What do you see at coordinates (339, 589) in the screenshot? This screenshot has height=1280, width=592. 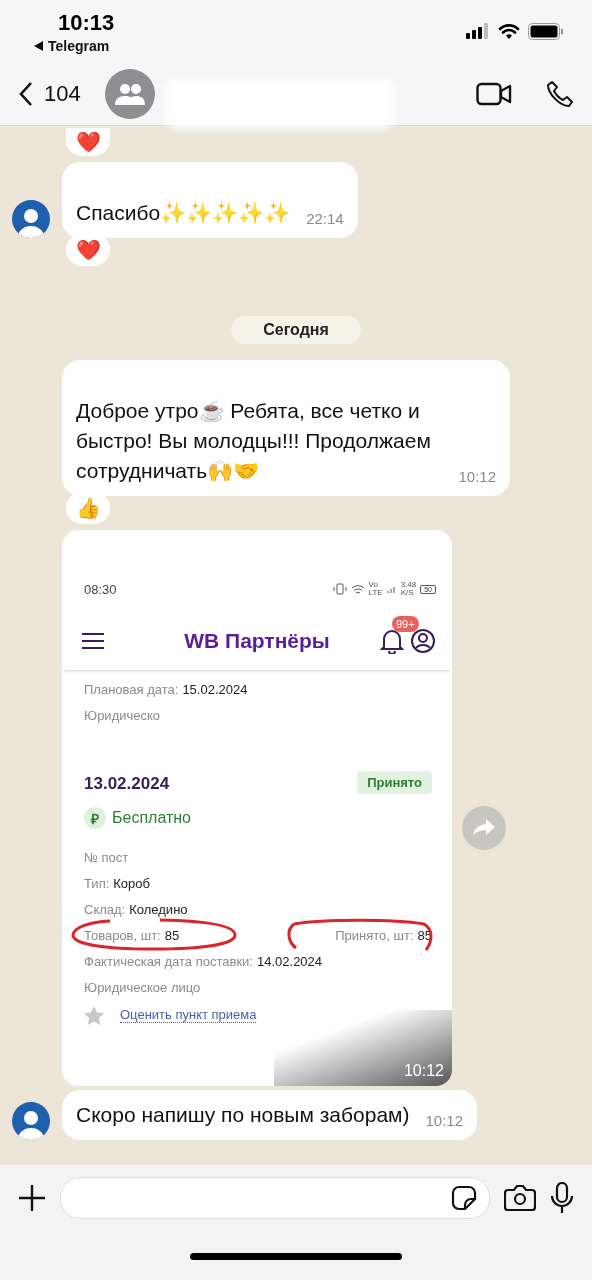 I see `vibrate-icon` at bounding box center [339, 589].